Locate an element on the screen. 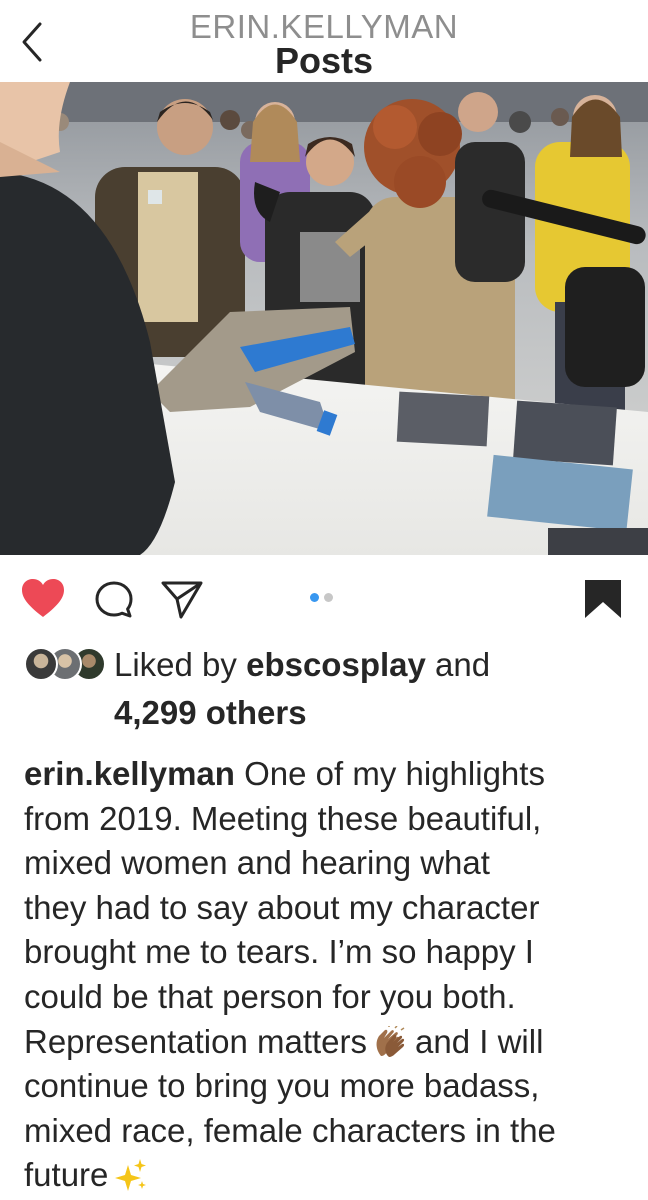  clapping-hands-icon is located at coordinates (390, 1041).